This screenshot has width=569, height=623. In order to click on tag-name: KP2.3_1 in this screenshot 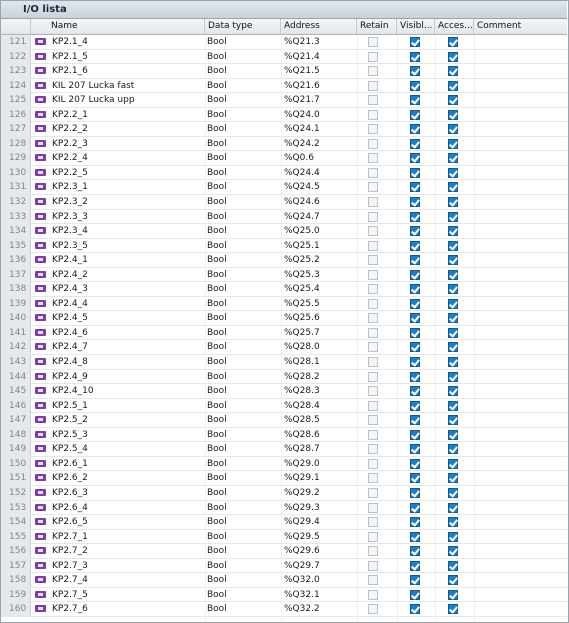, I will do `click(127, 187)`.